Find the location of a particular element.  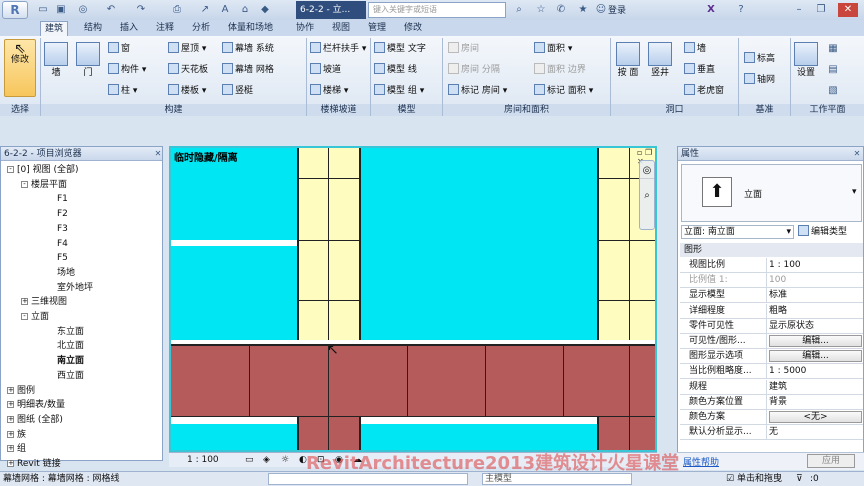

property-value: 1 : 100 is located at coordinates (814, 265).